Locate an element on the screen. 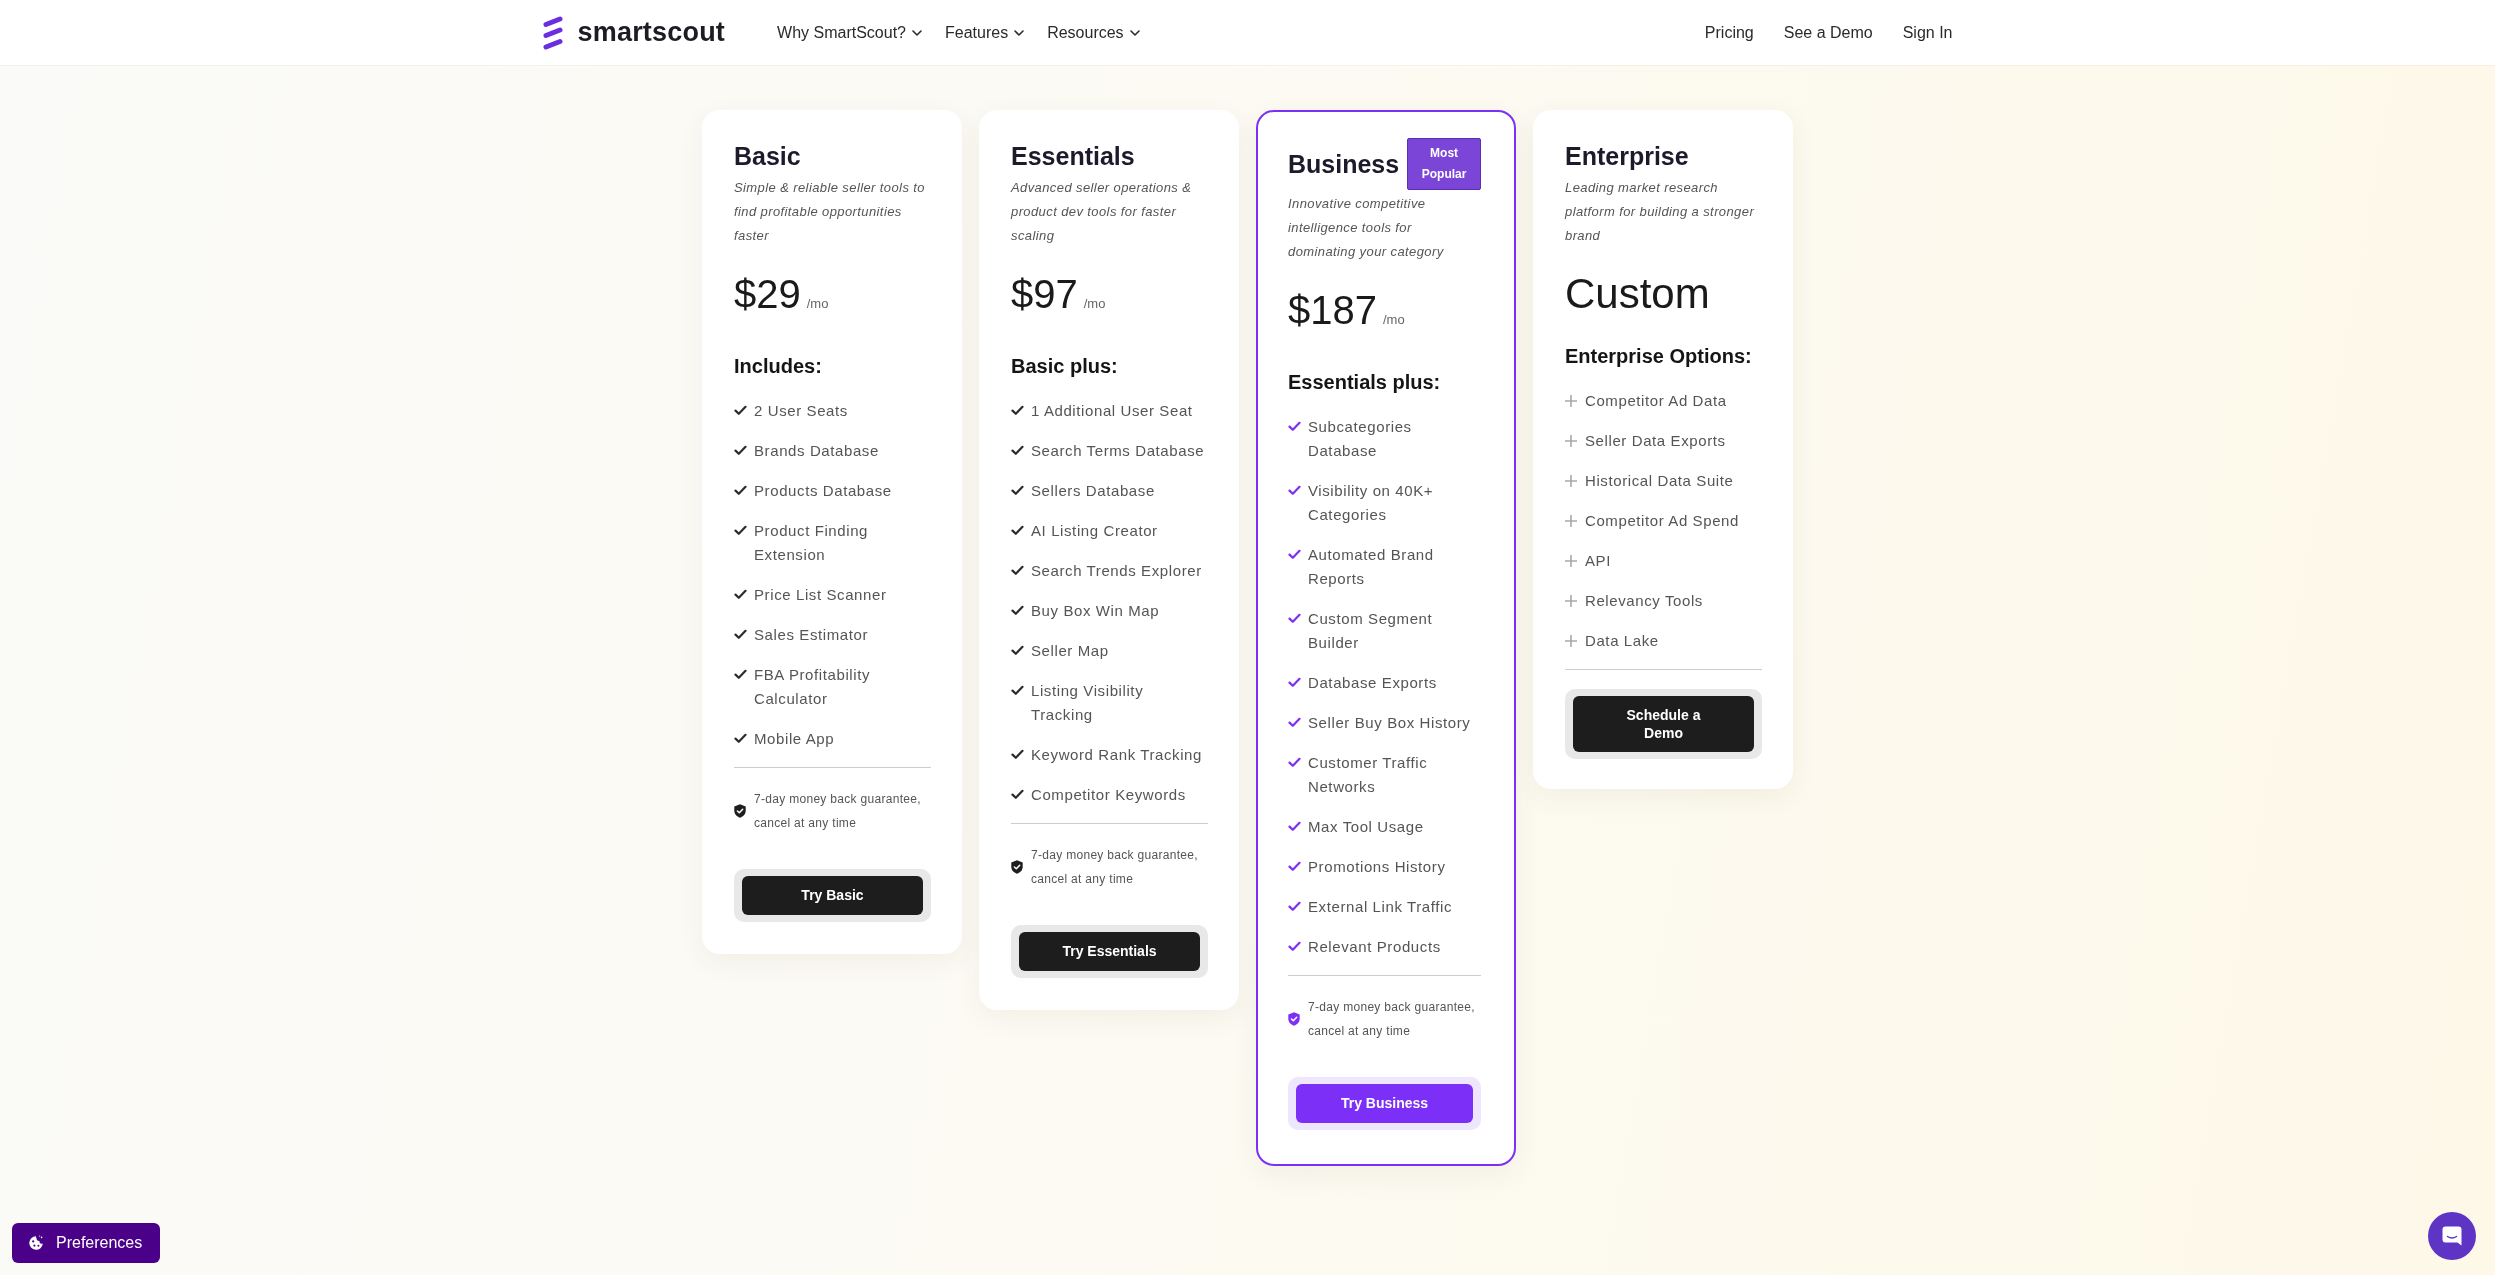 The image size is (2495, 1275). plan-price: $187 is located at coordinates (1332, 310).